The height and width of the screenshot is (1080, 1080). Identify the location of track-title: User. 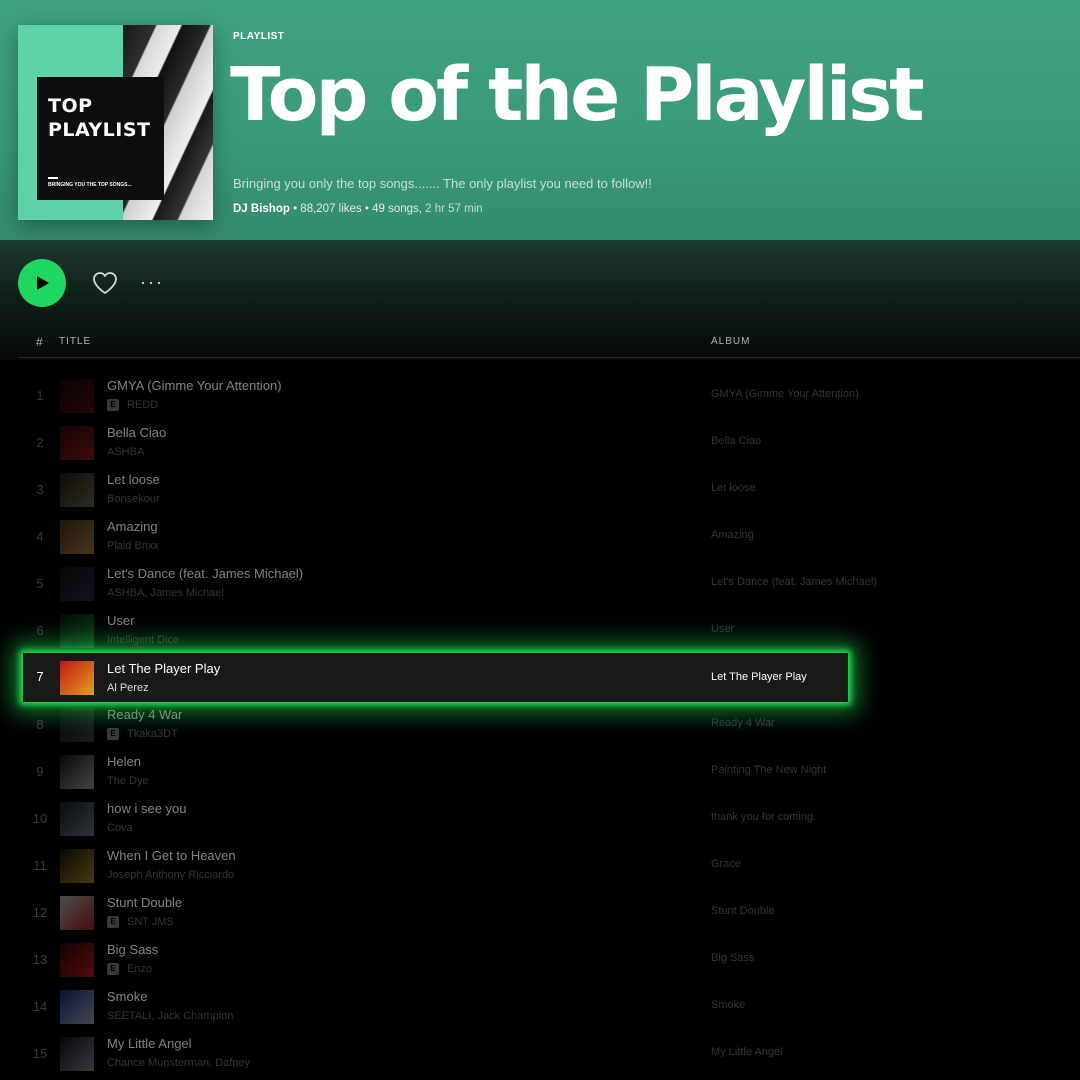
(120, 620).